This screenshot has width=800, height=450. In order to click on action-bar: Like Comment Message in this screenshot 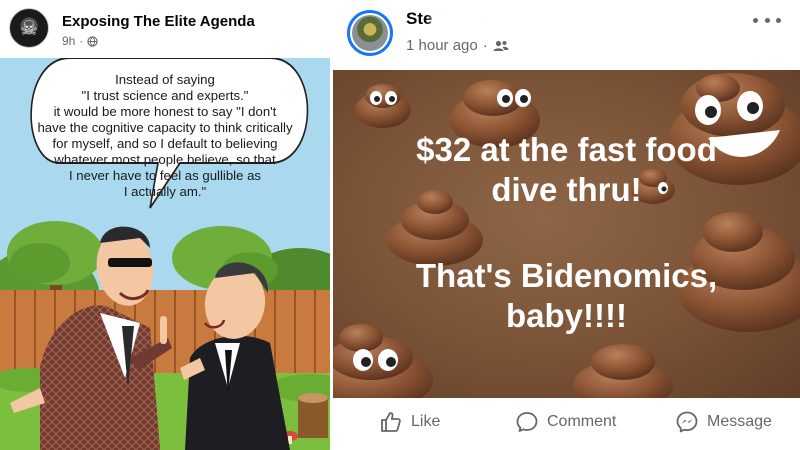, I will do `click(566, 424)`.